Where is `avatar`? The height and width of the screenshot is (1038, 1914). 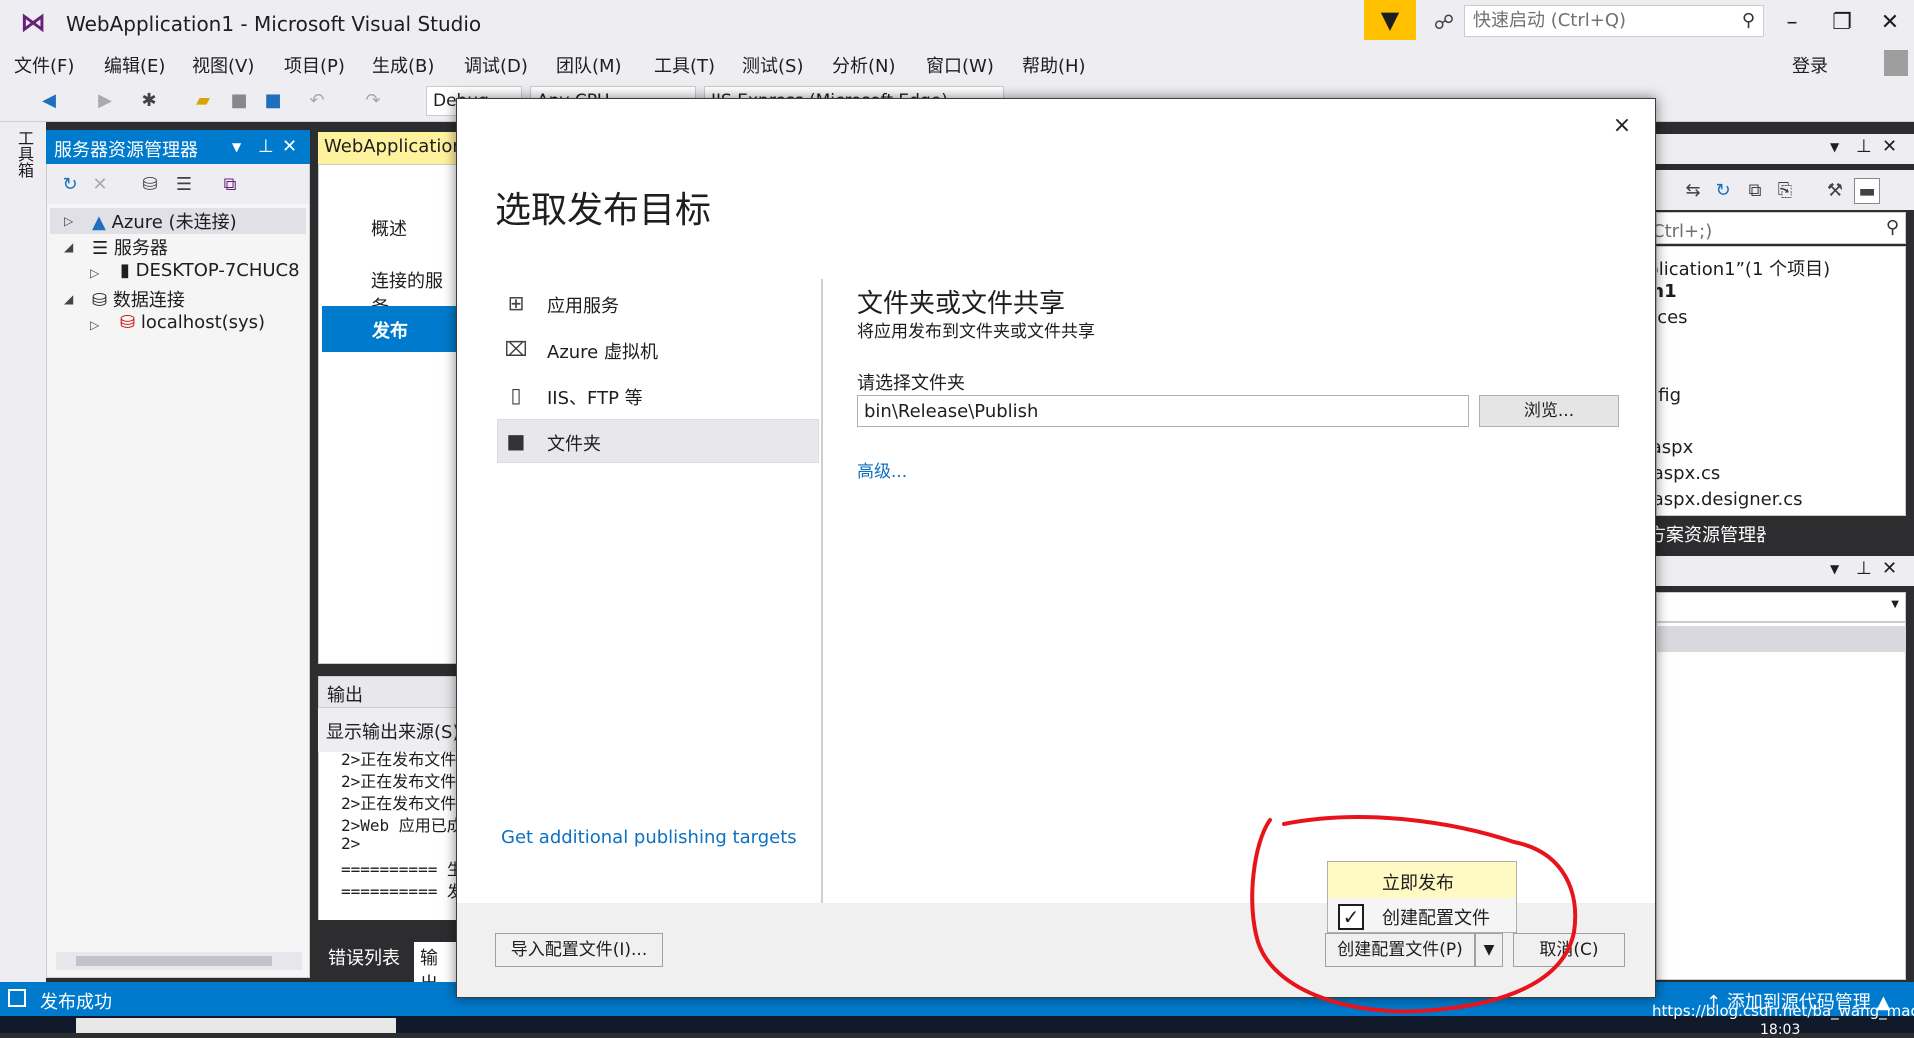
avatar is located at coordinates (1896, 63).